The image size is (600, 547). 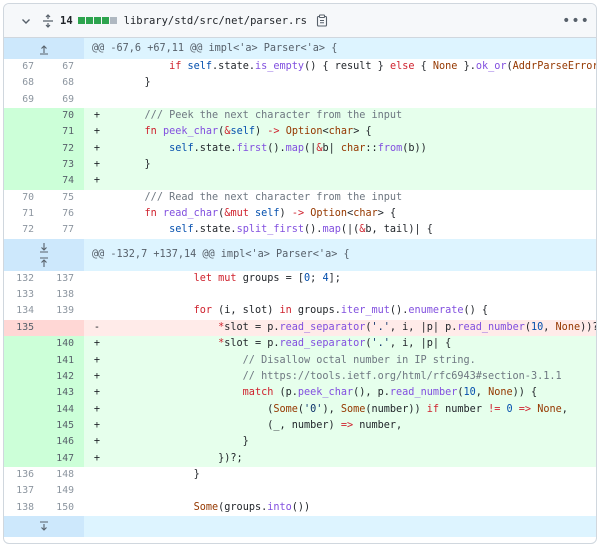 What do you see at coordinates (64, 442) in the screenshot?
I see `new-line-number: 146` at bounding box center [64, 442].